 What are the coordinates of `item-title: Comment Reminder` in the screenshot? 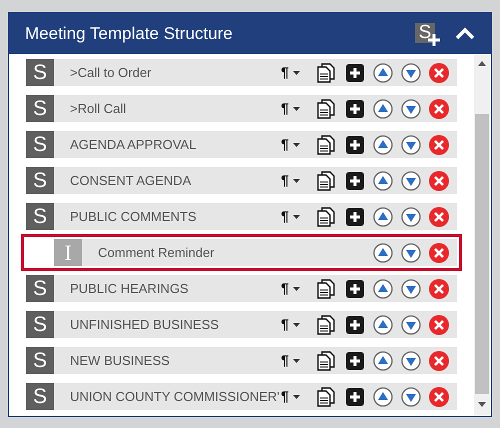 It's located at (156, 253).